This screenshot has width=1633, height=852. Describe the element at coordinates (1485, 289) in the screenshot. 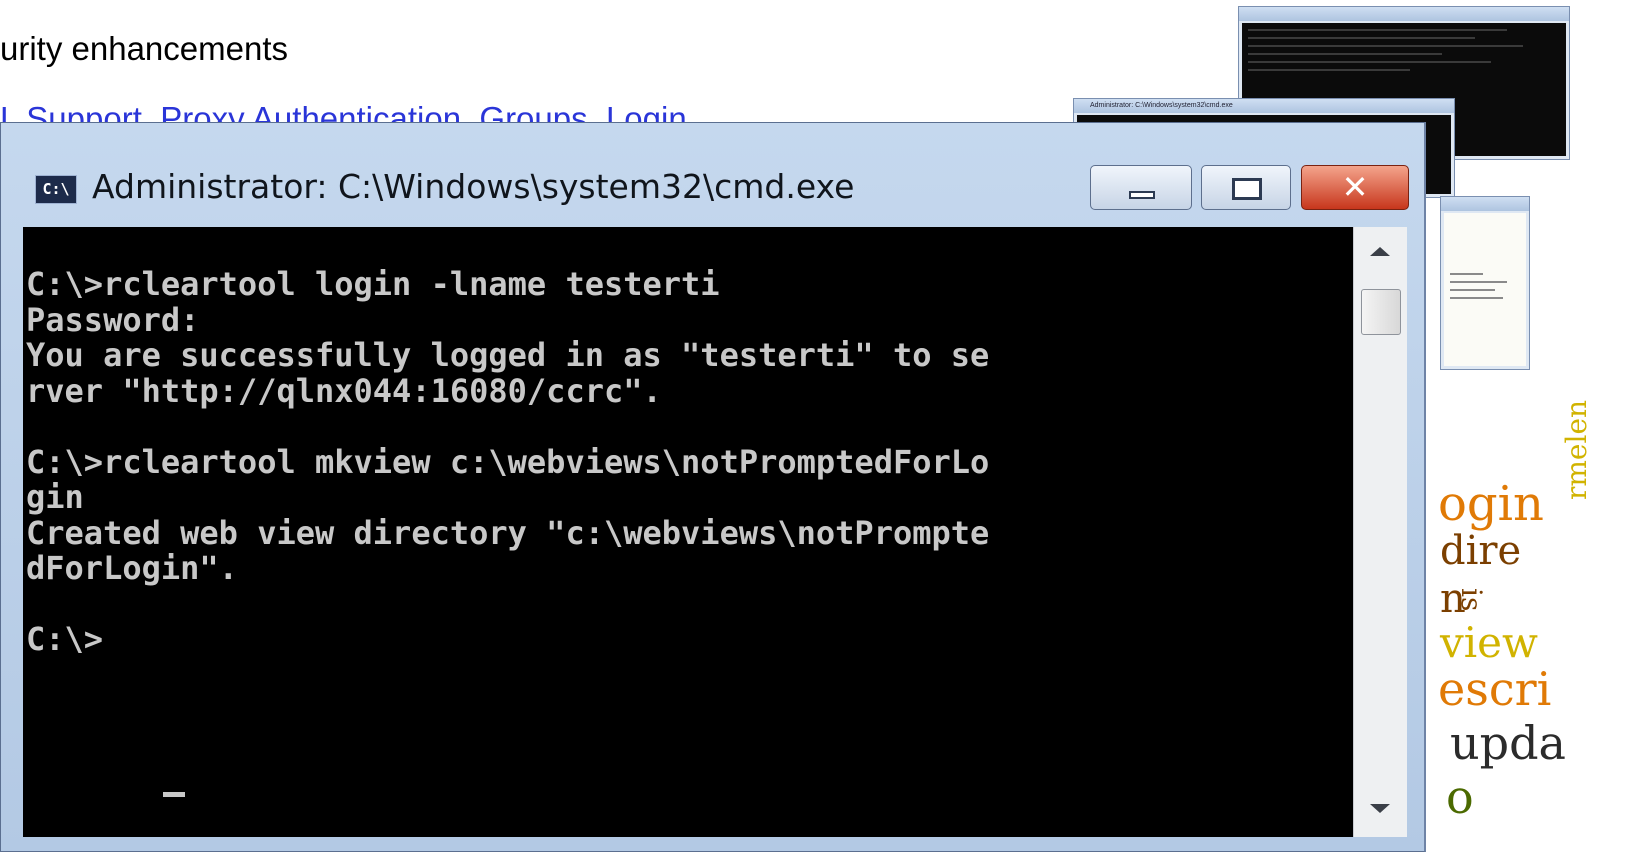

I see `thumbnail-document` at that location.